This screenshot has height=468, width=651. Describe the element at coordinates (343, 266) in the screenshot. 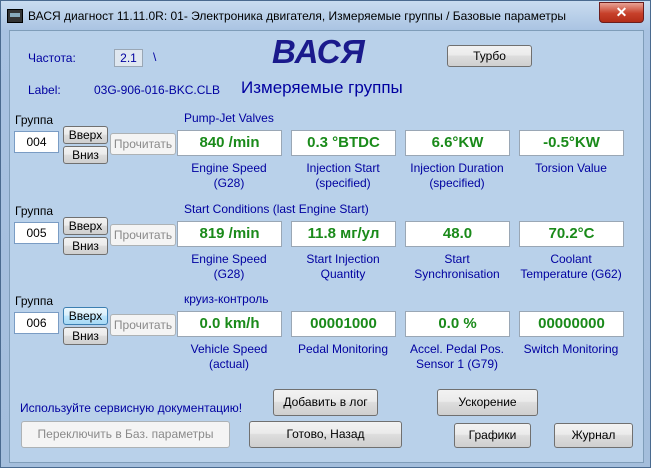

I see `value-caption: Start Injection Quantity` at that location.